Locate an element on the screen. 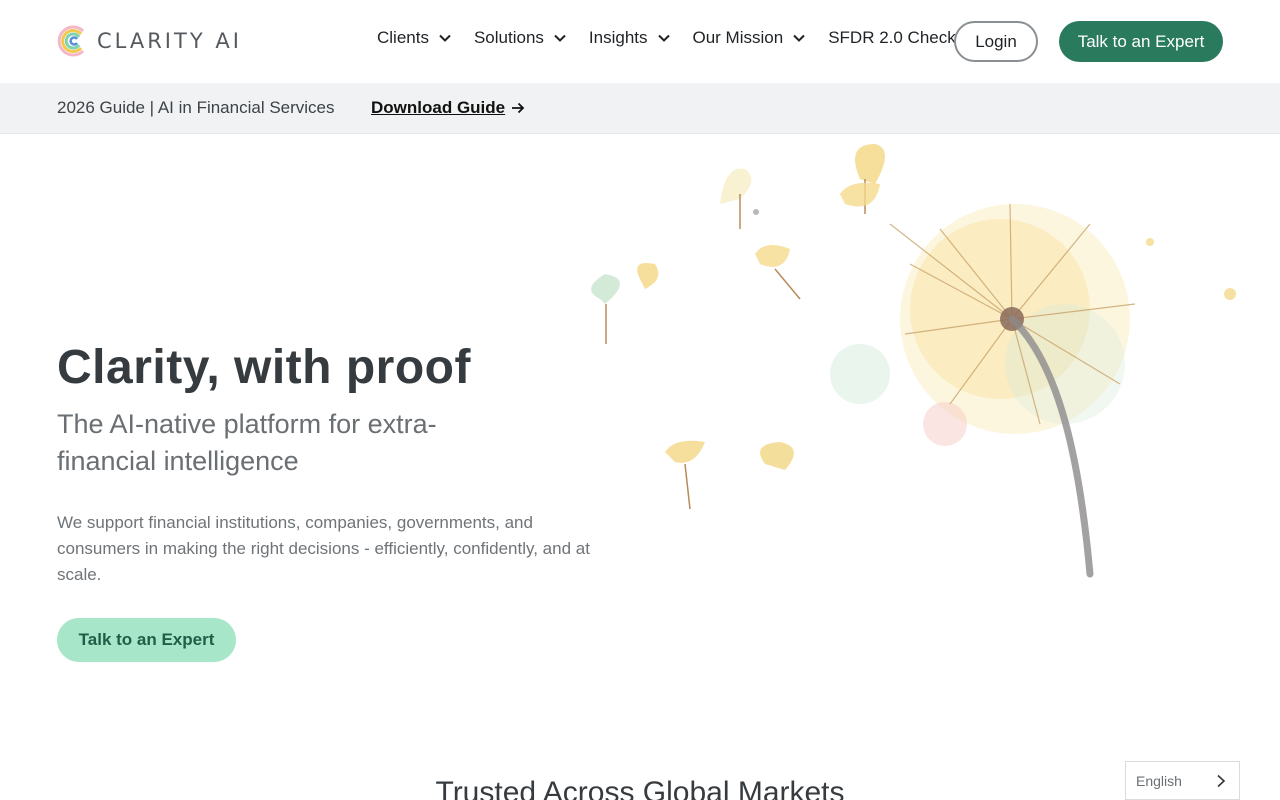  nav-item-solutions: Solutions is located at coordinates (520, 38).